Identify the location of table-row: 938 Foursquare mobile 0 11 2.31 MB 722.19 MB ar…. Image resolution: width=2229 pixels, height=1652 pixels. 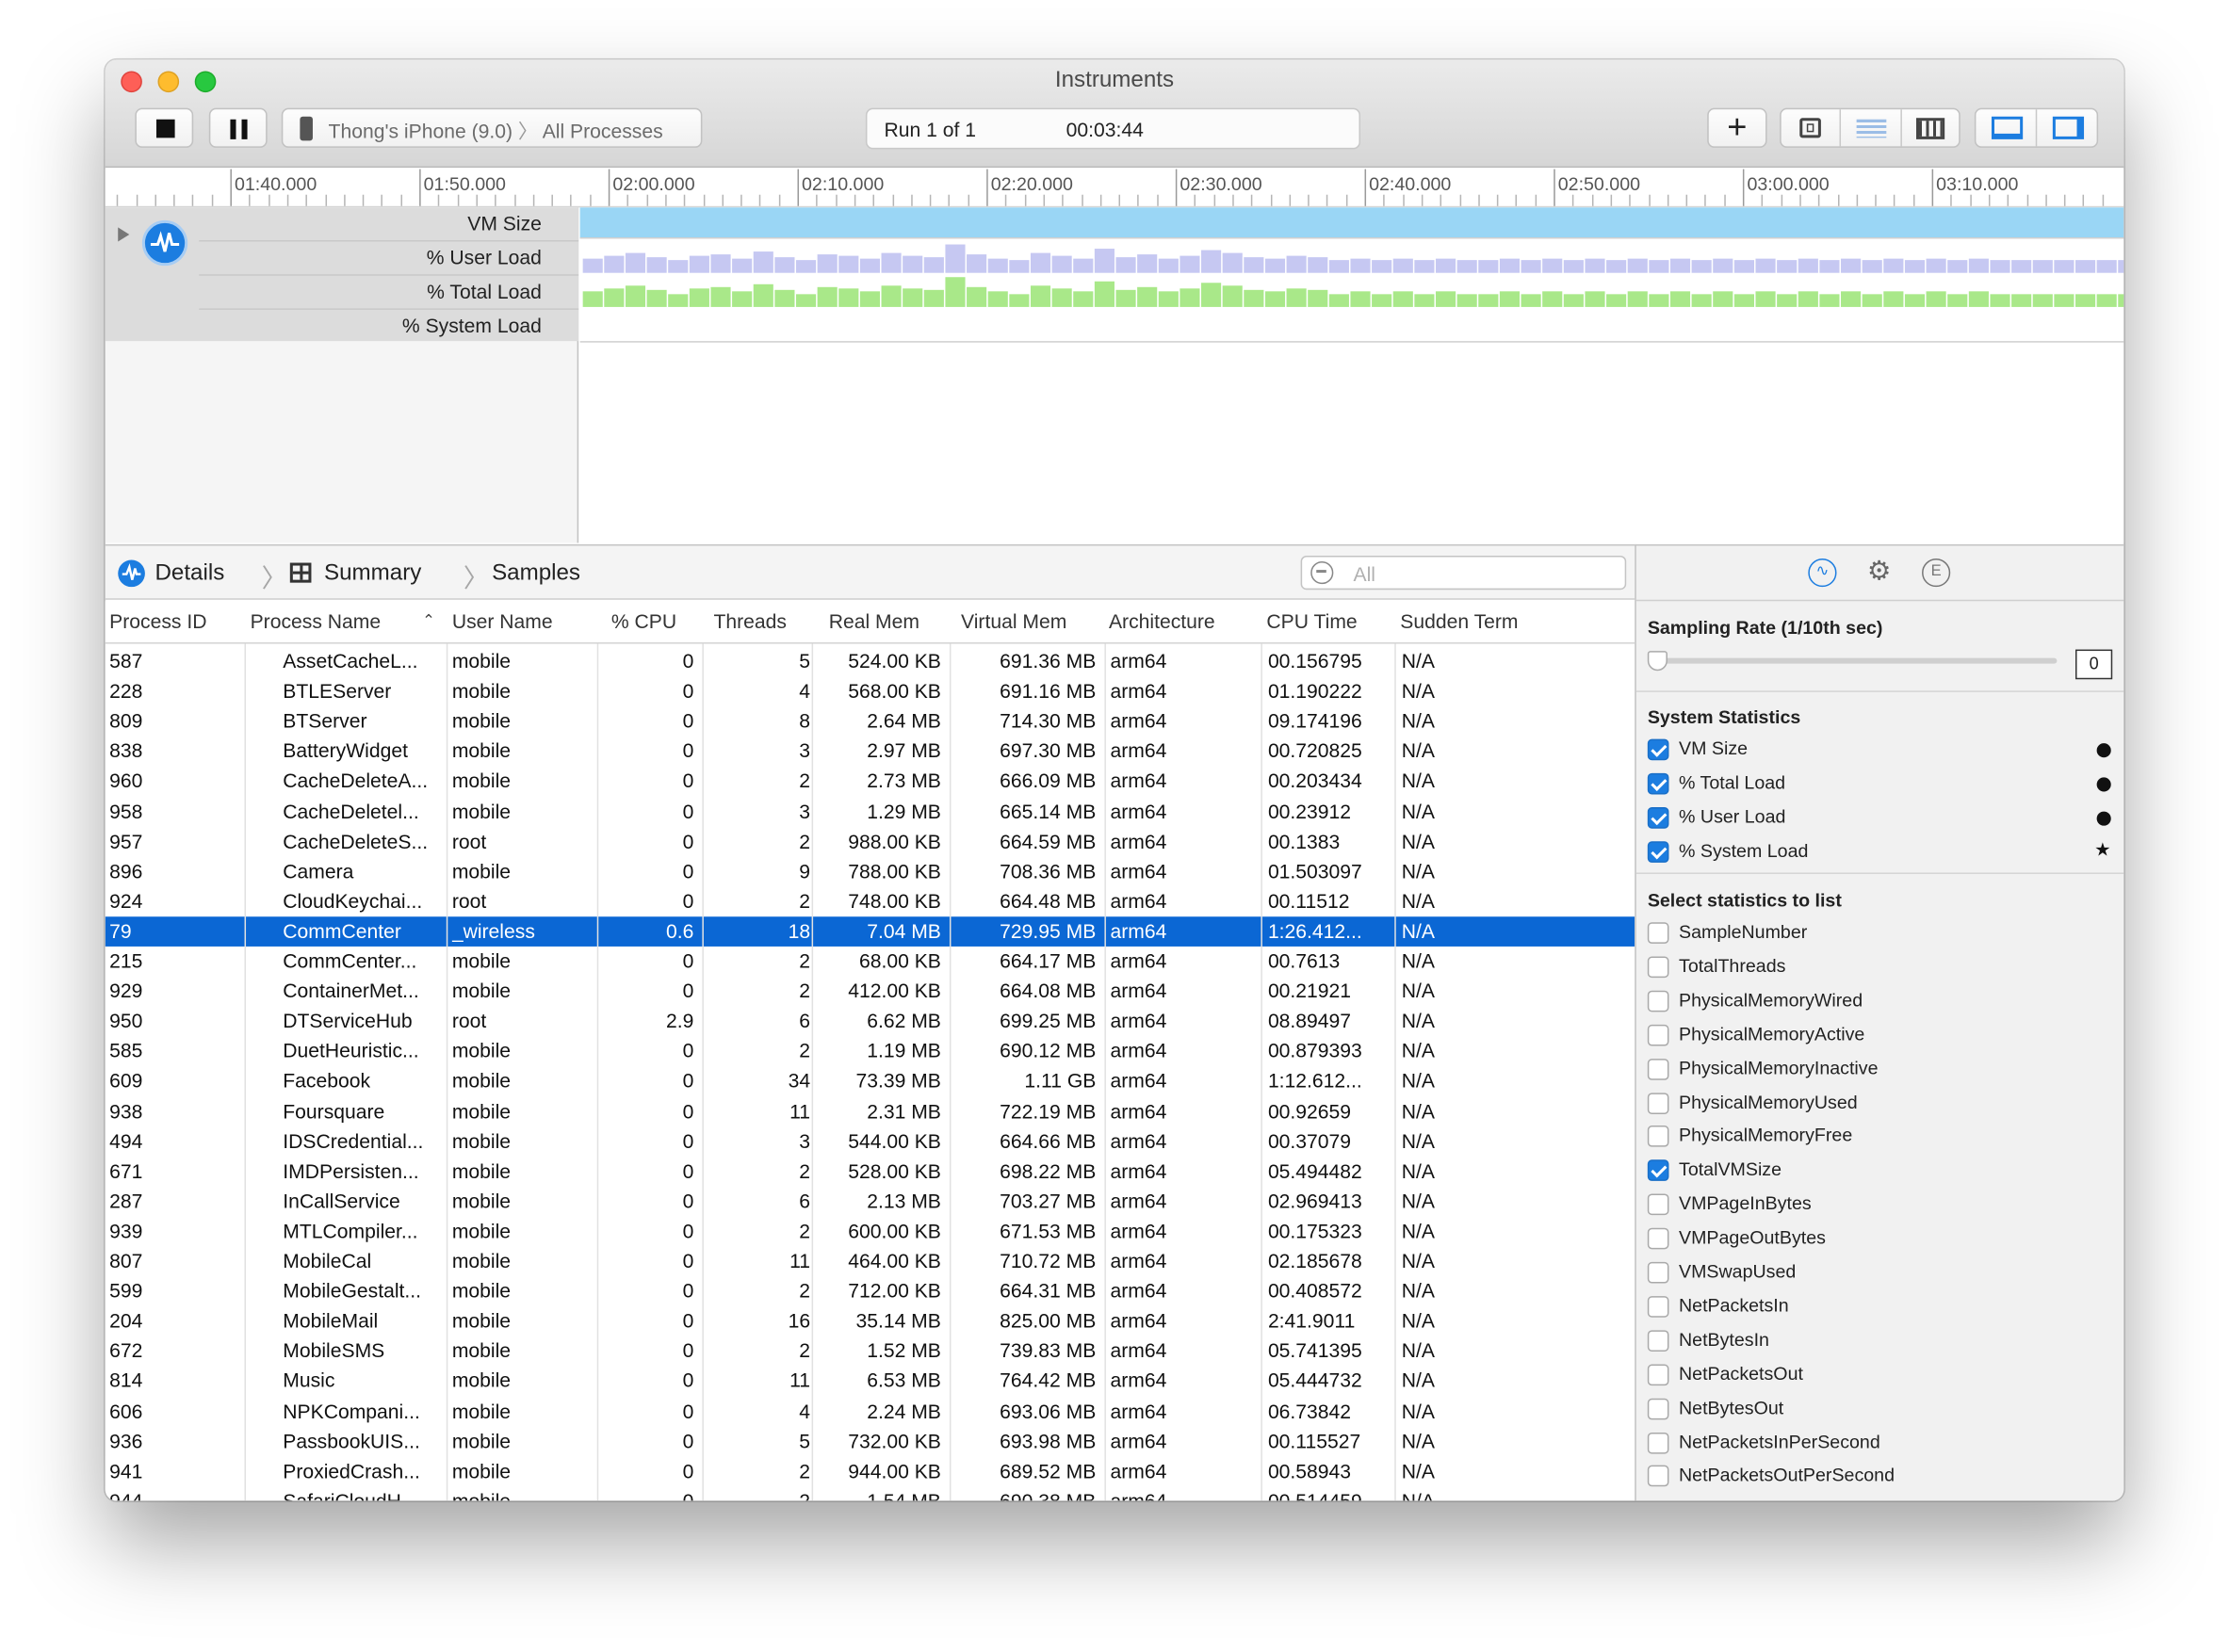
(870, 1111).